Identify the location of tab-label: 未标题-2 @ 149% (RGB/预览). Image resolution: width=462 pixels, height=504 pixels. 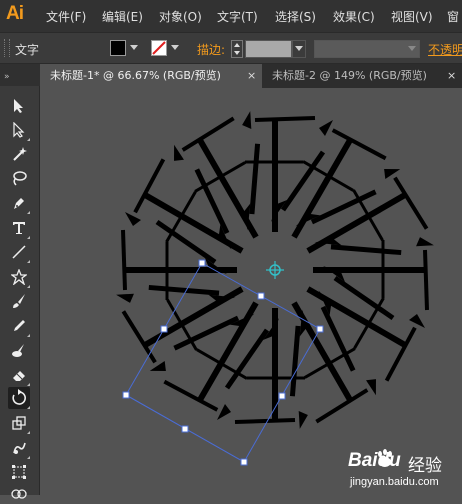
(349, 75).